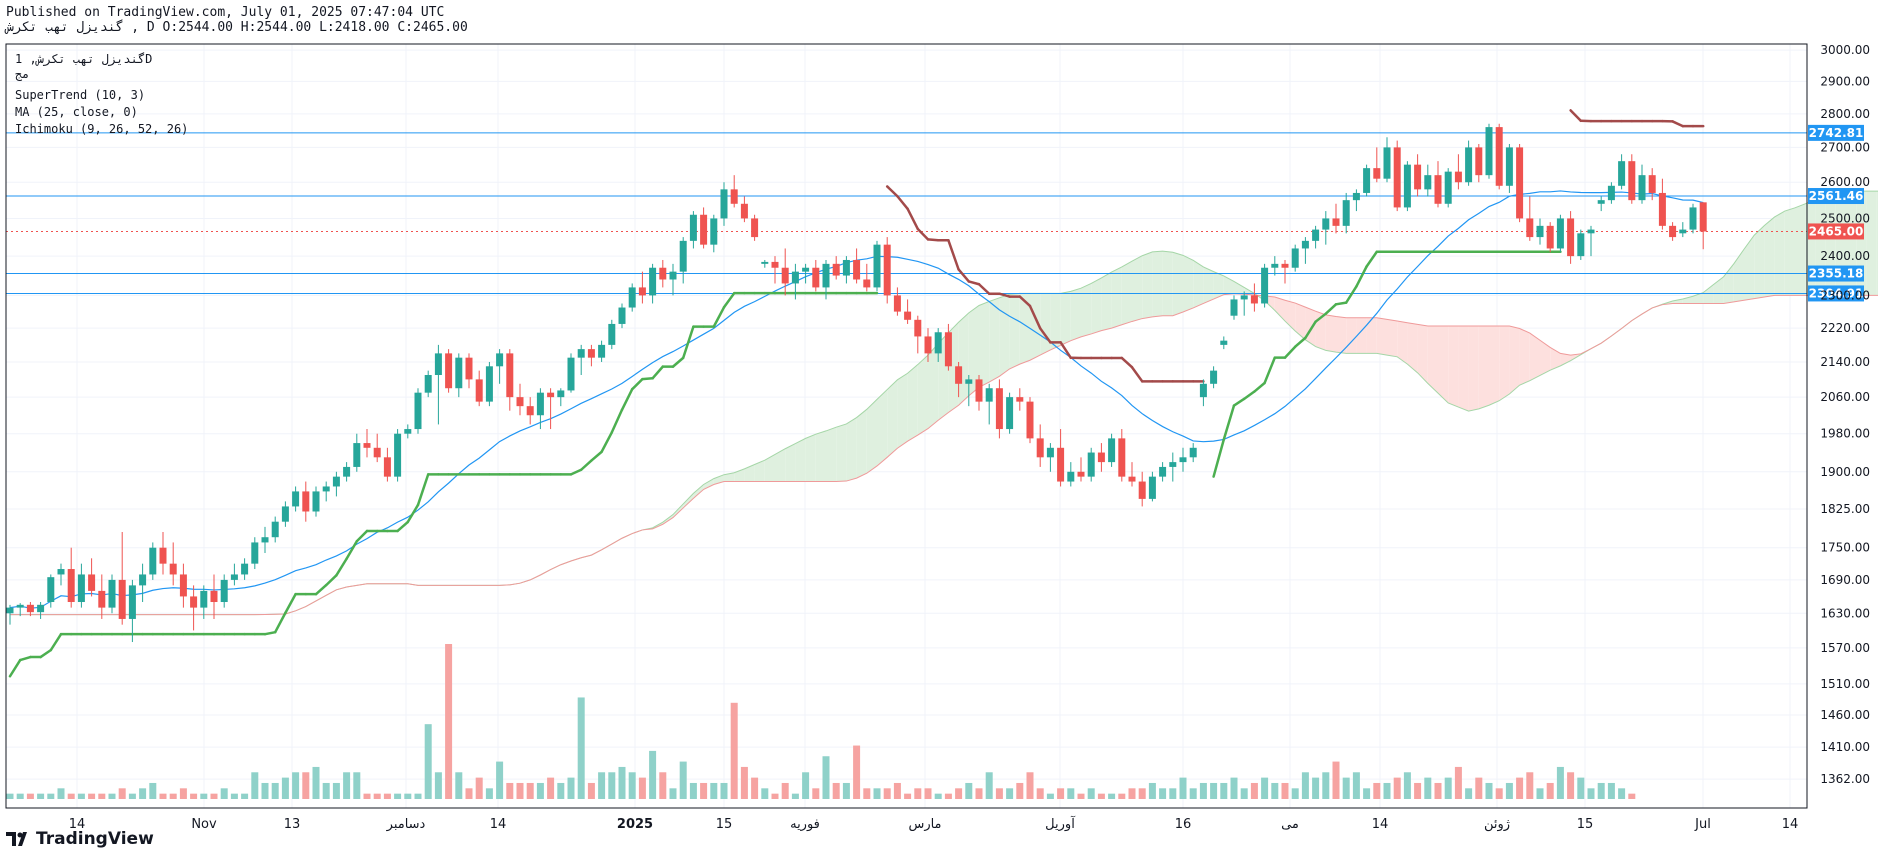 Image resolution: width=1878 pixels, height=858 pixels. What do you see at coordinates (16, 839) in the screenshot?
I see `tradingview-logo-icon` at bounding box center [16, 839].